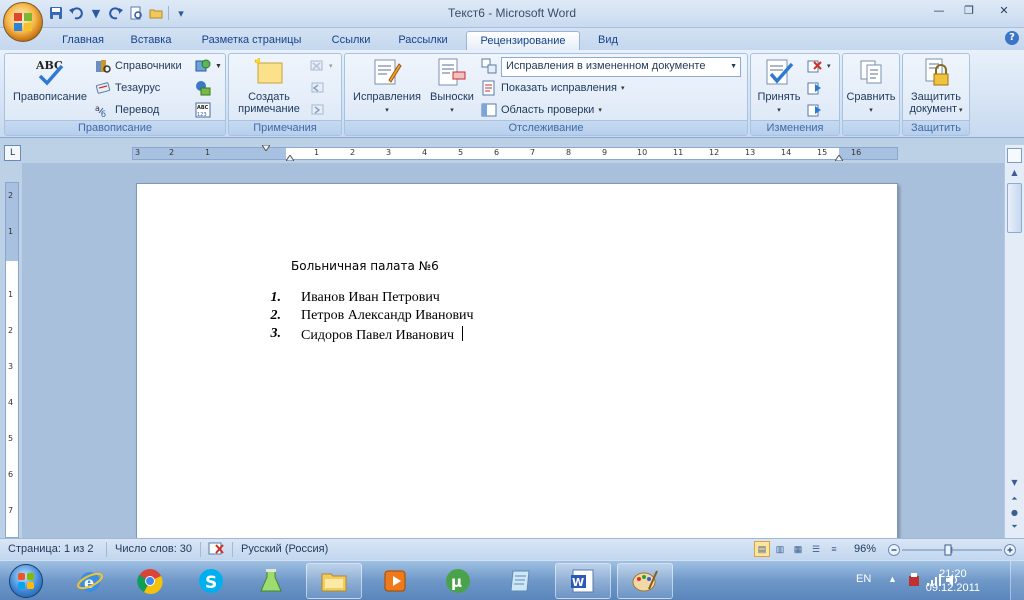  Describe the element at coordinates (423, 40) in the screenshot. I see `tab-mailings: Рассылки` at that location.